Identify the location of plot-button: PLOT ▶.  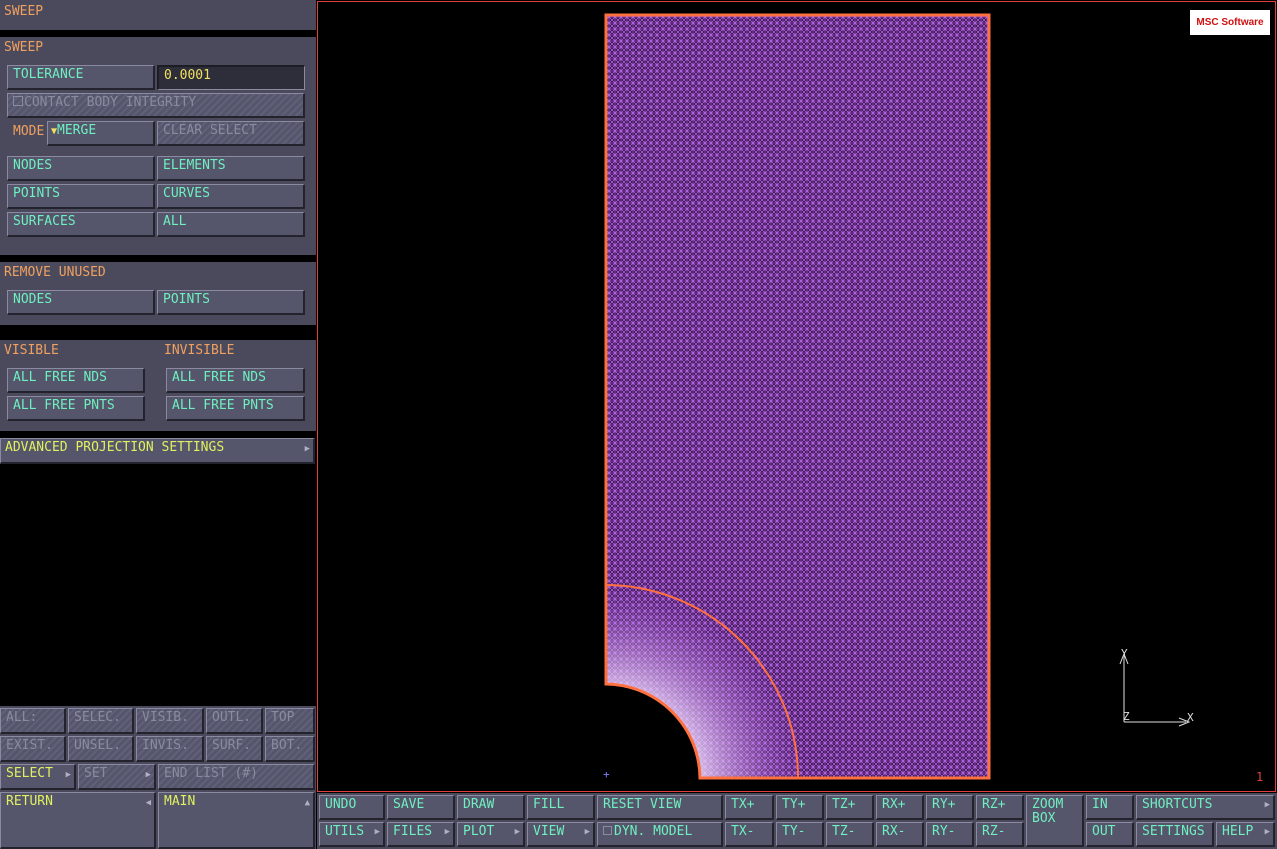
(491, 834).